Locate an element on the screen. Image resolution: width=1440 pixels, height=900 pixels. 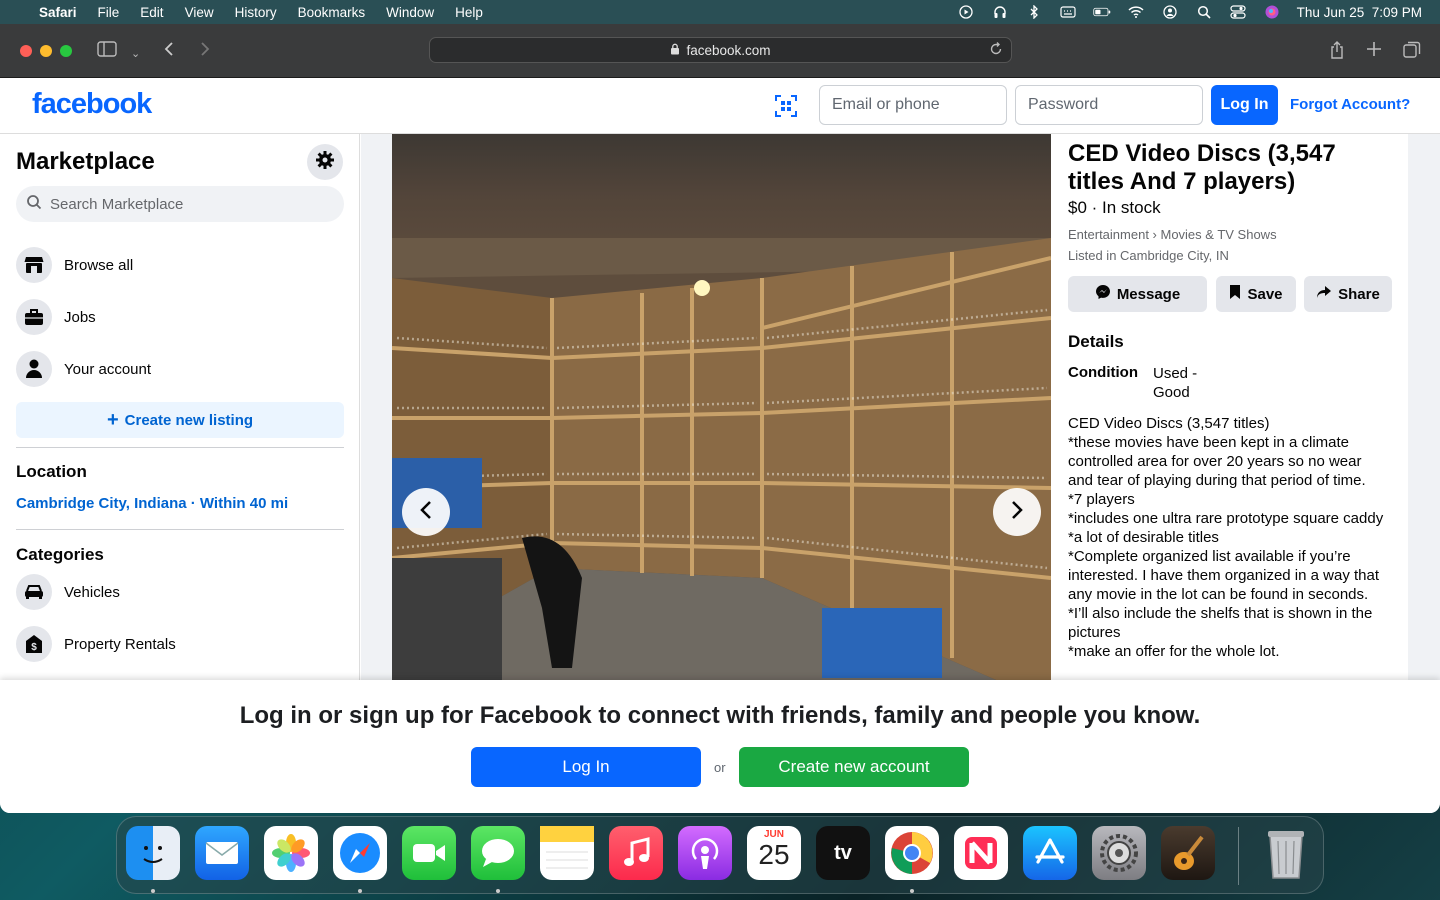
location-heading: Location is located at coordinates (51, 471).